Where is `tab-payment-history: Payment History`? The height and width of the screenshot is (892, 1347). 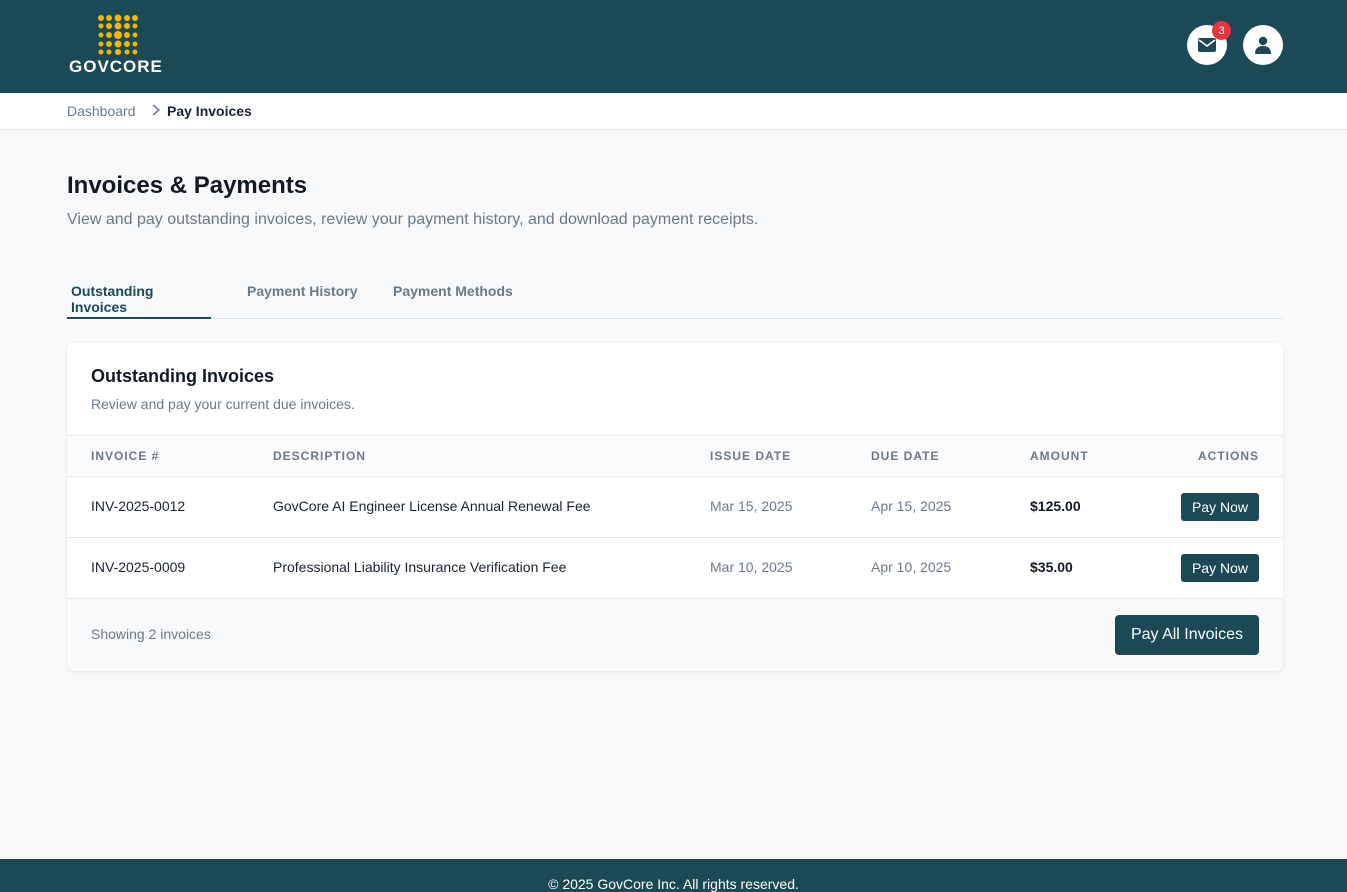 tab-payment-history: Payment History is located at coordinates (302, 294).